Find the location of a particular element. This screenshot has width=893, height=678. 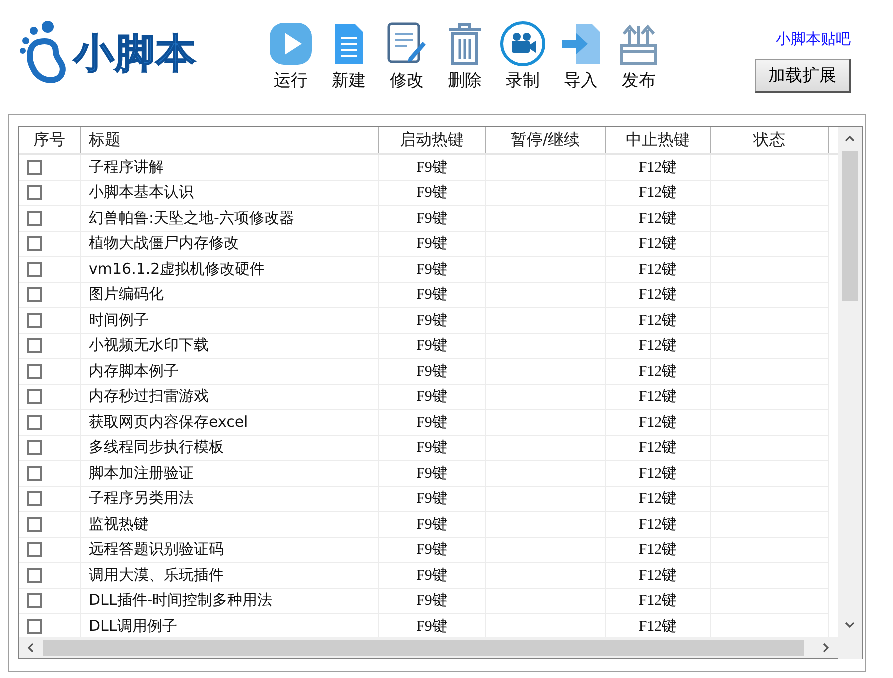

title-cell: 小脚本基本认识 is located at coordinates (141, 192).